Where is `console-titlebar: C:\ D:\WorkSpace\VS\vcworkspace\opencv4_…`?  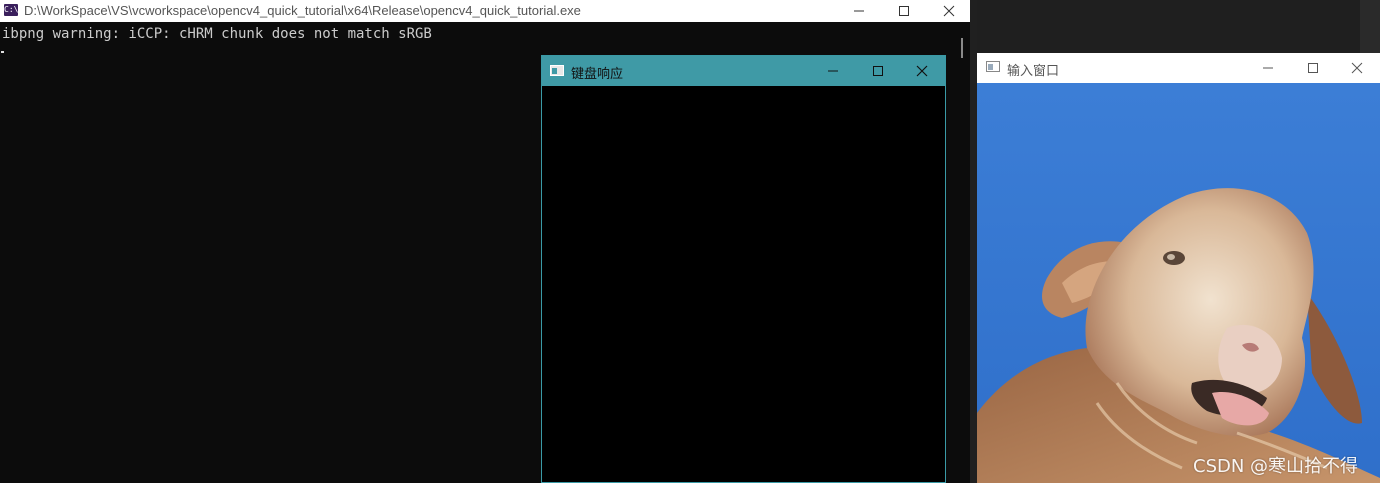
console-titlebar: C:\ D:\WorkSpace\VS\vcworkspace\opencv4_… is located at coordinates (485, 11).